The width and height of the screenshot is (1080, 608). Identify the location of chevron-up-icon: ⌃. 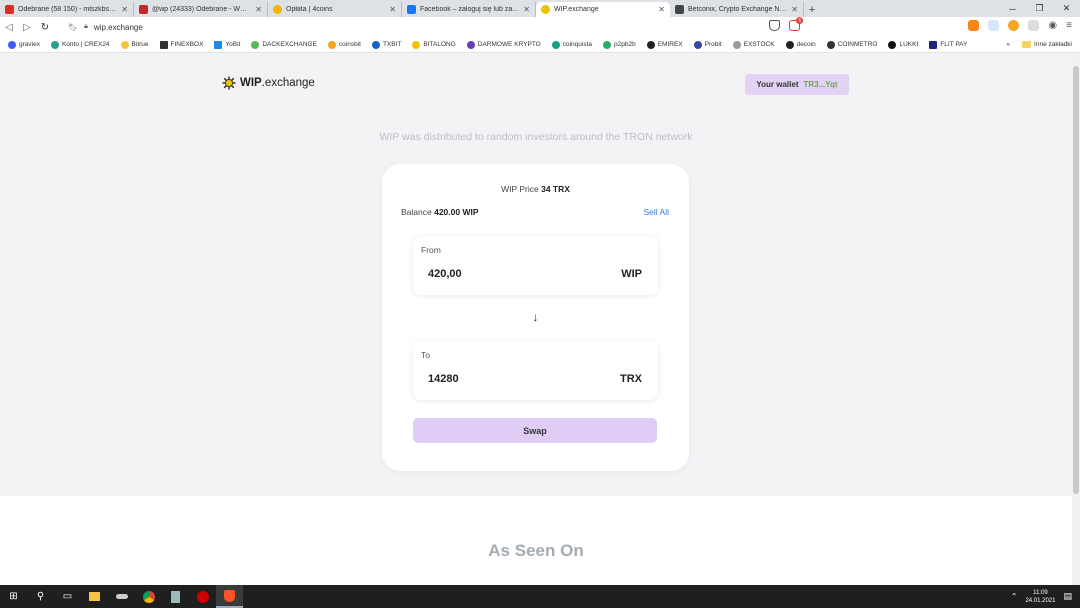
(1014, 596).